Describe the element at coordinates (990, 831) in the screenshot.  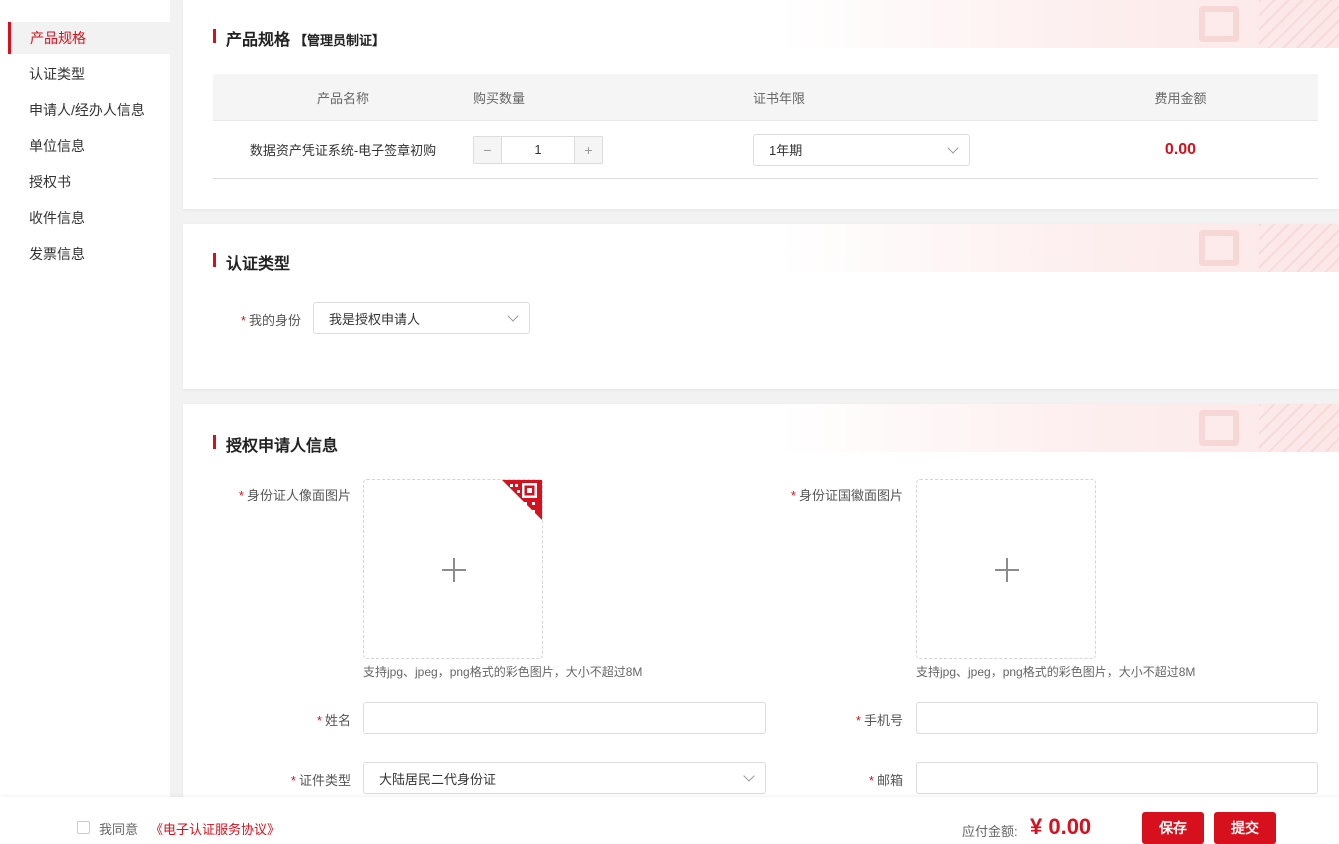
I see `amount-label: 应付金额:` at that location.